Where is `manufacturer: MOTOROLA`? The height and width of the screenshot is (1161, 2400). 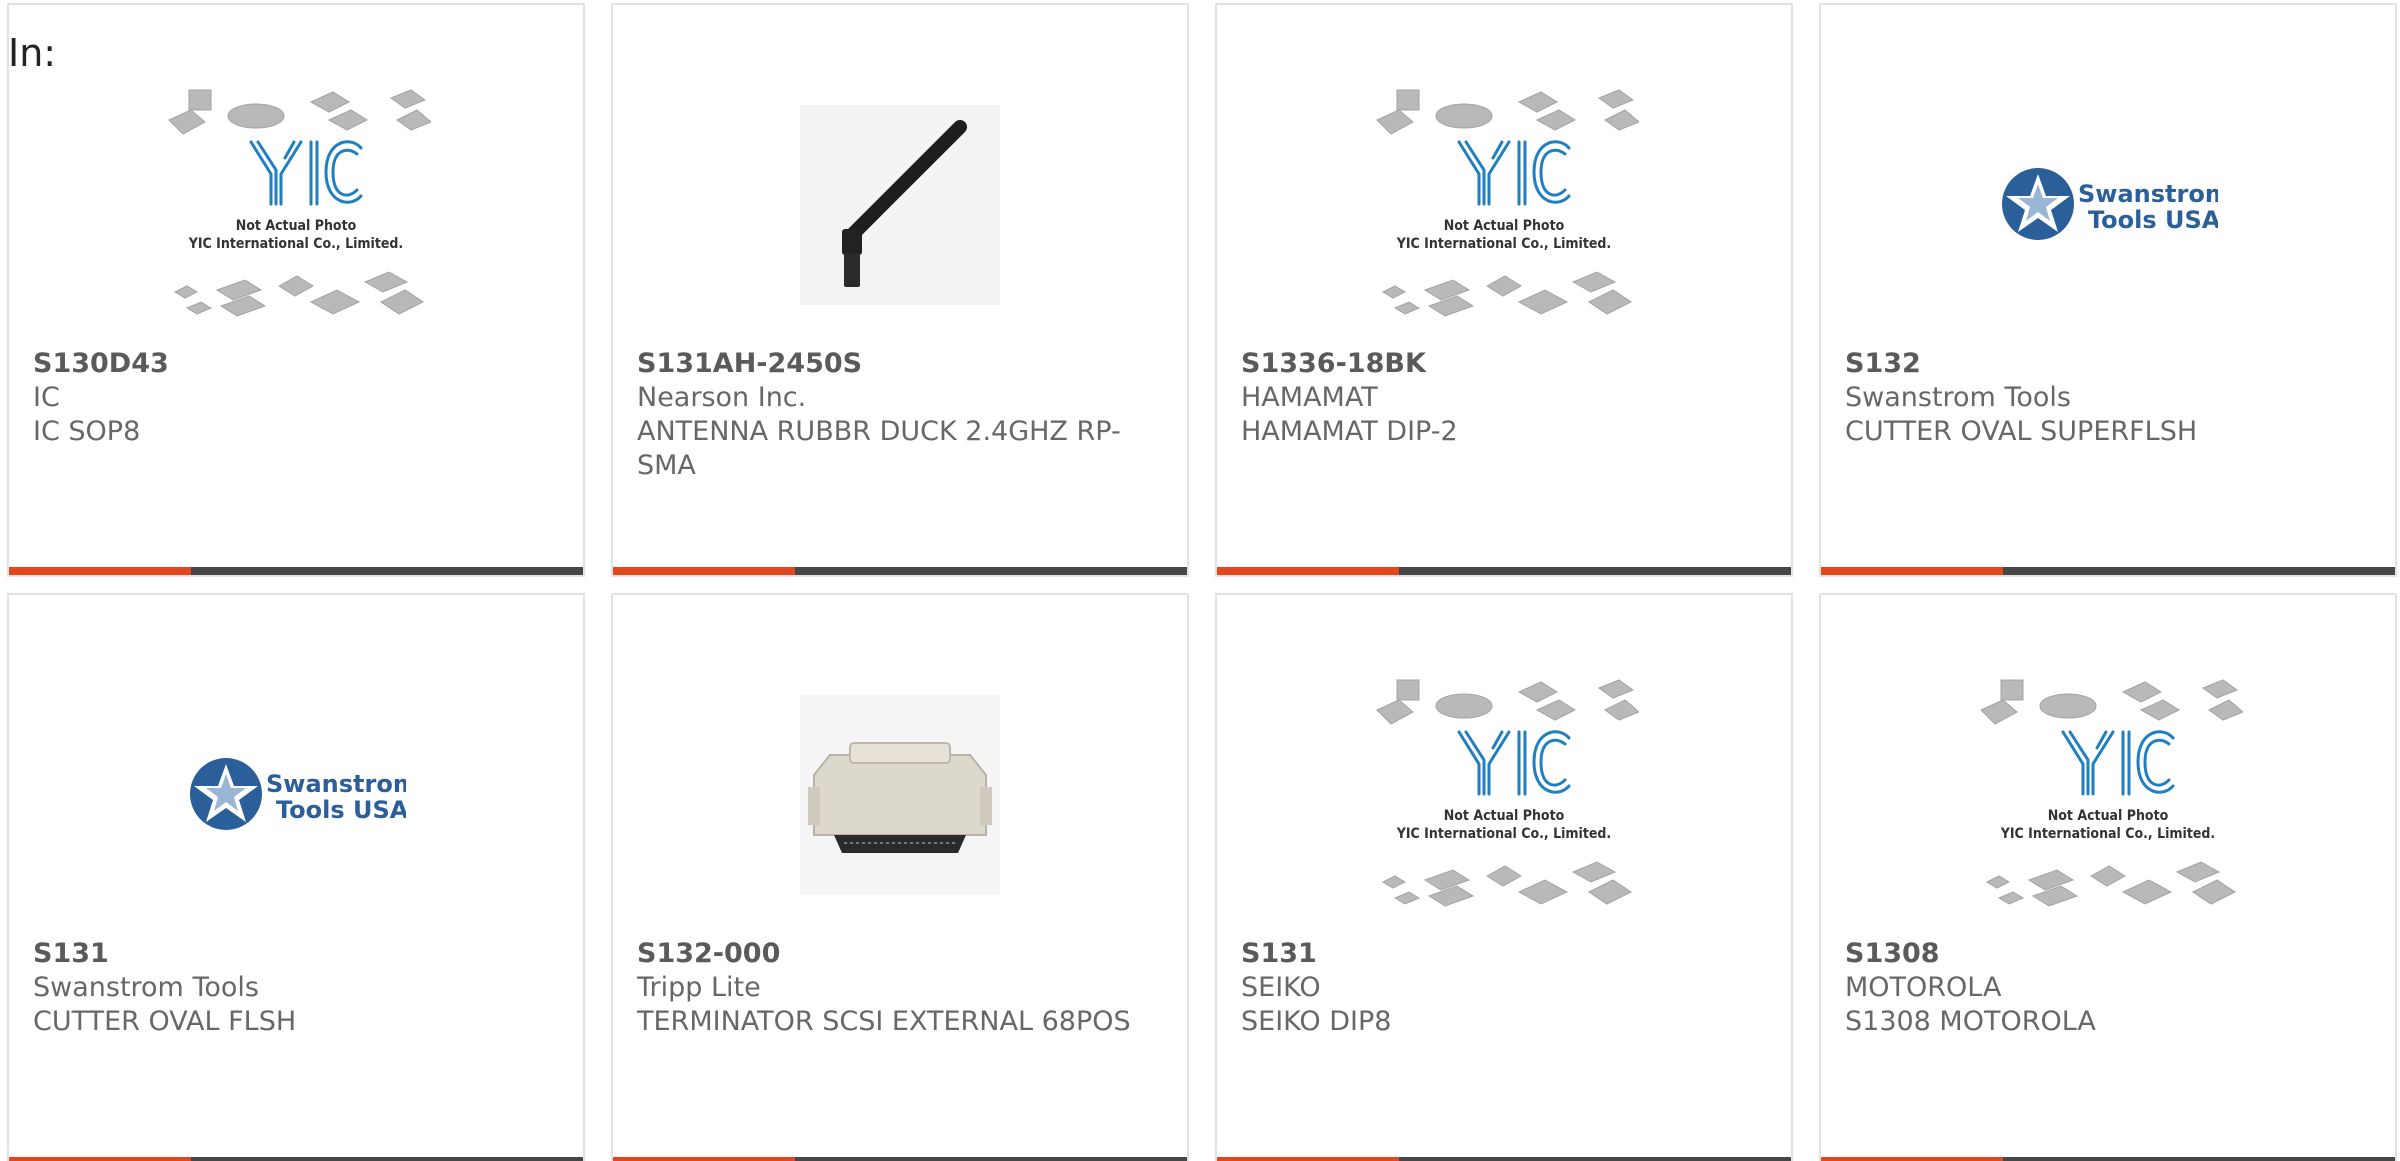
manufacturer: MOTOROLA is located at coordinates (1923, 987).